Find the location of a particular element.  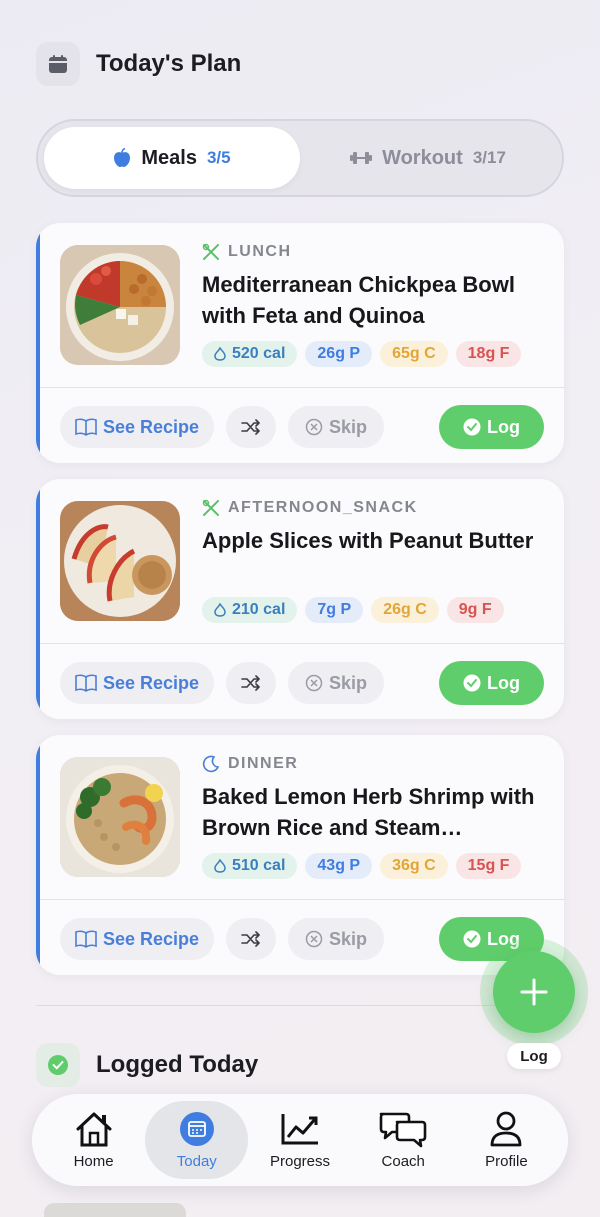

fat-badge: 9g F is located at coordinates (475, 610).